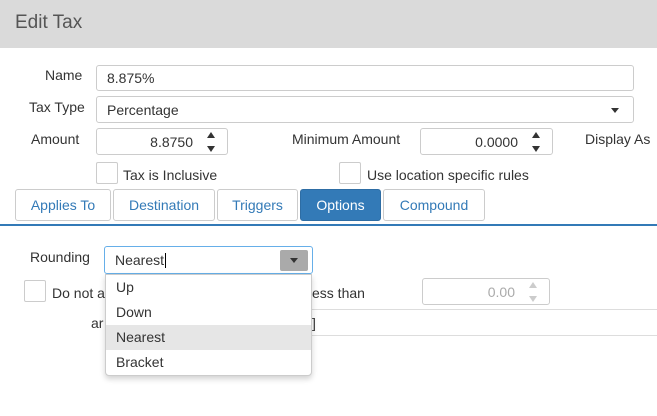 The height and width of the screenshot is (416, 657). What do you see at coordinates (208, 312) in the screenshot?
I see `option-down: Down` at bounding box center [208, 312].